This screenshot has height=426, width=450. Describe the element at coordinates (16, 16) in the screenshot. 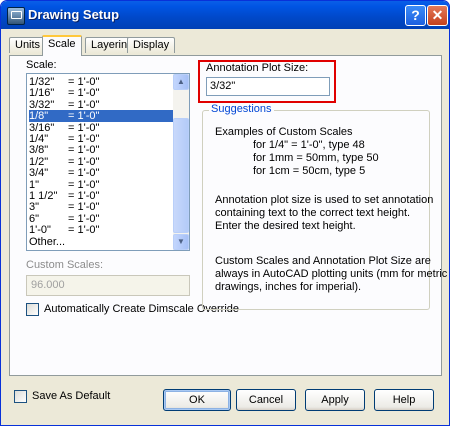

I see `app-icon` at that location.